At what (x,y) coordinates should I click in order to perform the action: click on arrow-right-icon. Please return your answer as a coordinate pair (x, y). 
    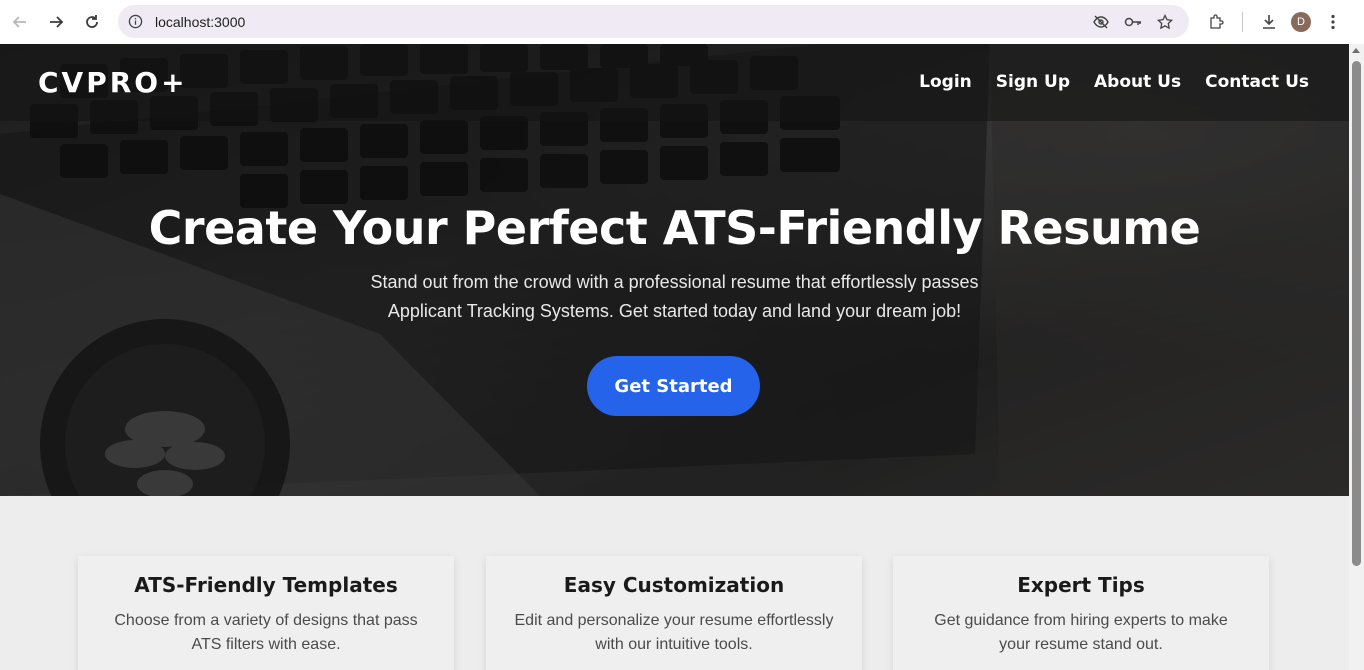
    Looking at the image, I should click on (56, 22).